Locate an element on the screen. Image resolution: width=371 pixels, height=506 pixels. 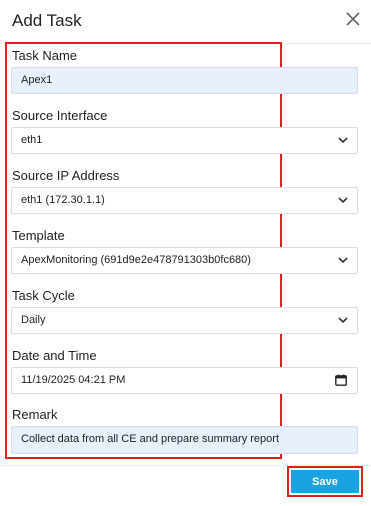
calendar-icon is located at coordinates (341, 380).